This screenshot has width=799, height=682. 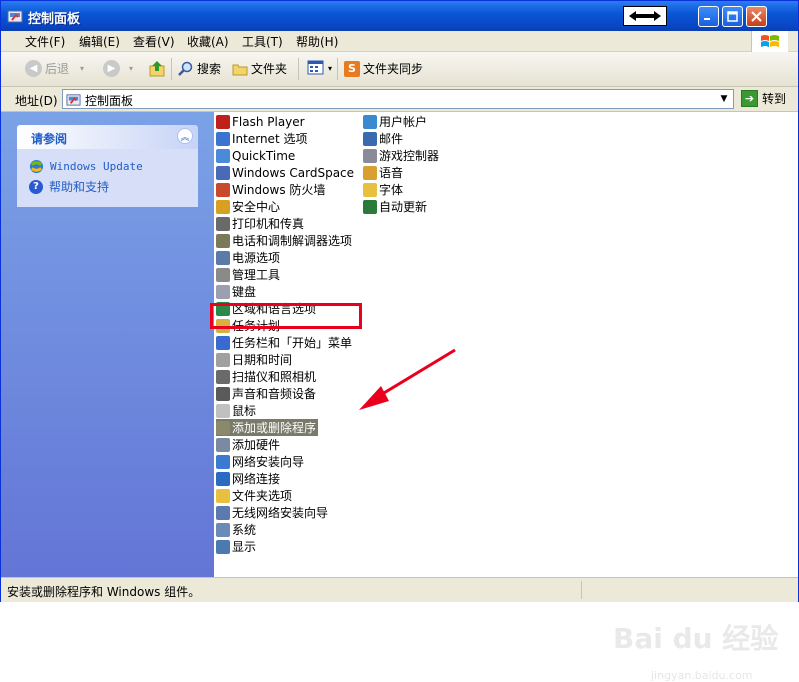 I want to click on mail-icon, so click(x=370, y=138).